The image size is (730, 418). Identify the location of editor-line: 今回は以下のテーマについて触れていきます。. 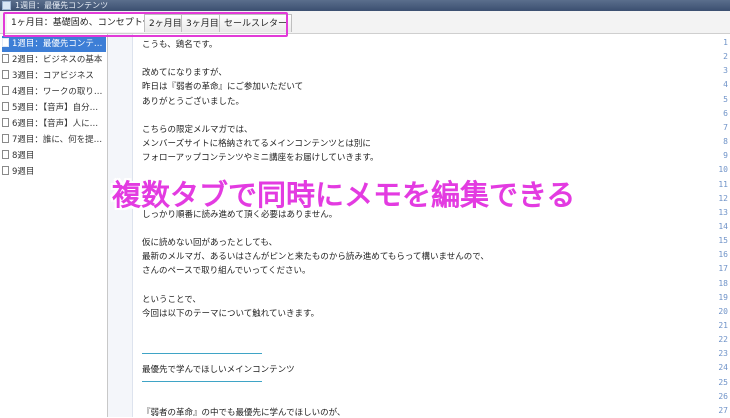
(231, 313).